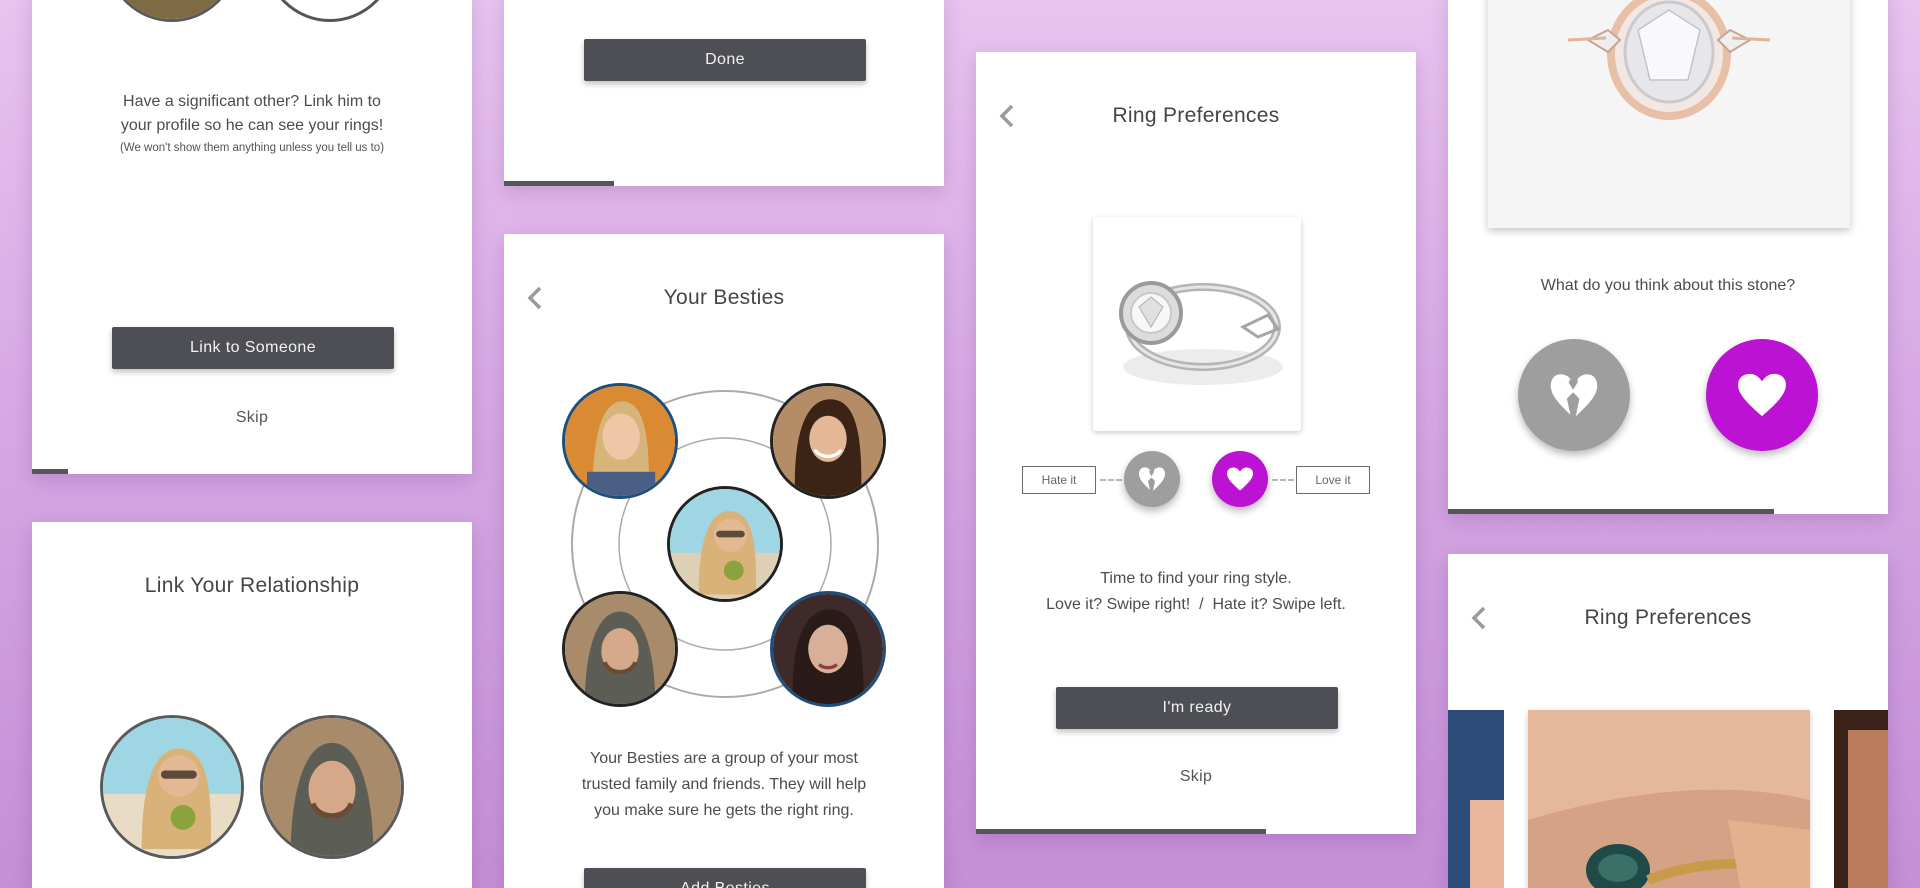 This screenshot has width=1920, height=888. What do you see at coordinates (1196, 578) in the screenshot?
I see `ring-pref-body-line1: Time to find your ring style.` at bounding box center [1196, 578].